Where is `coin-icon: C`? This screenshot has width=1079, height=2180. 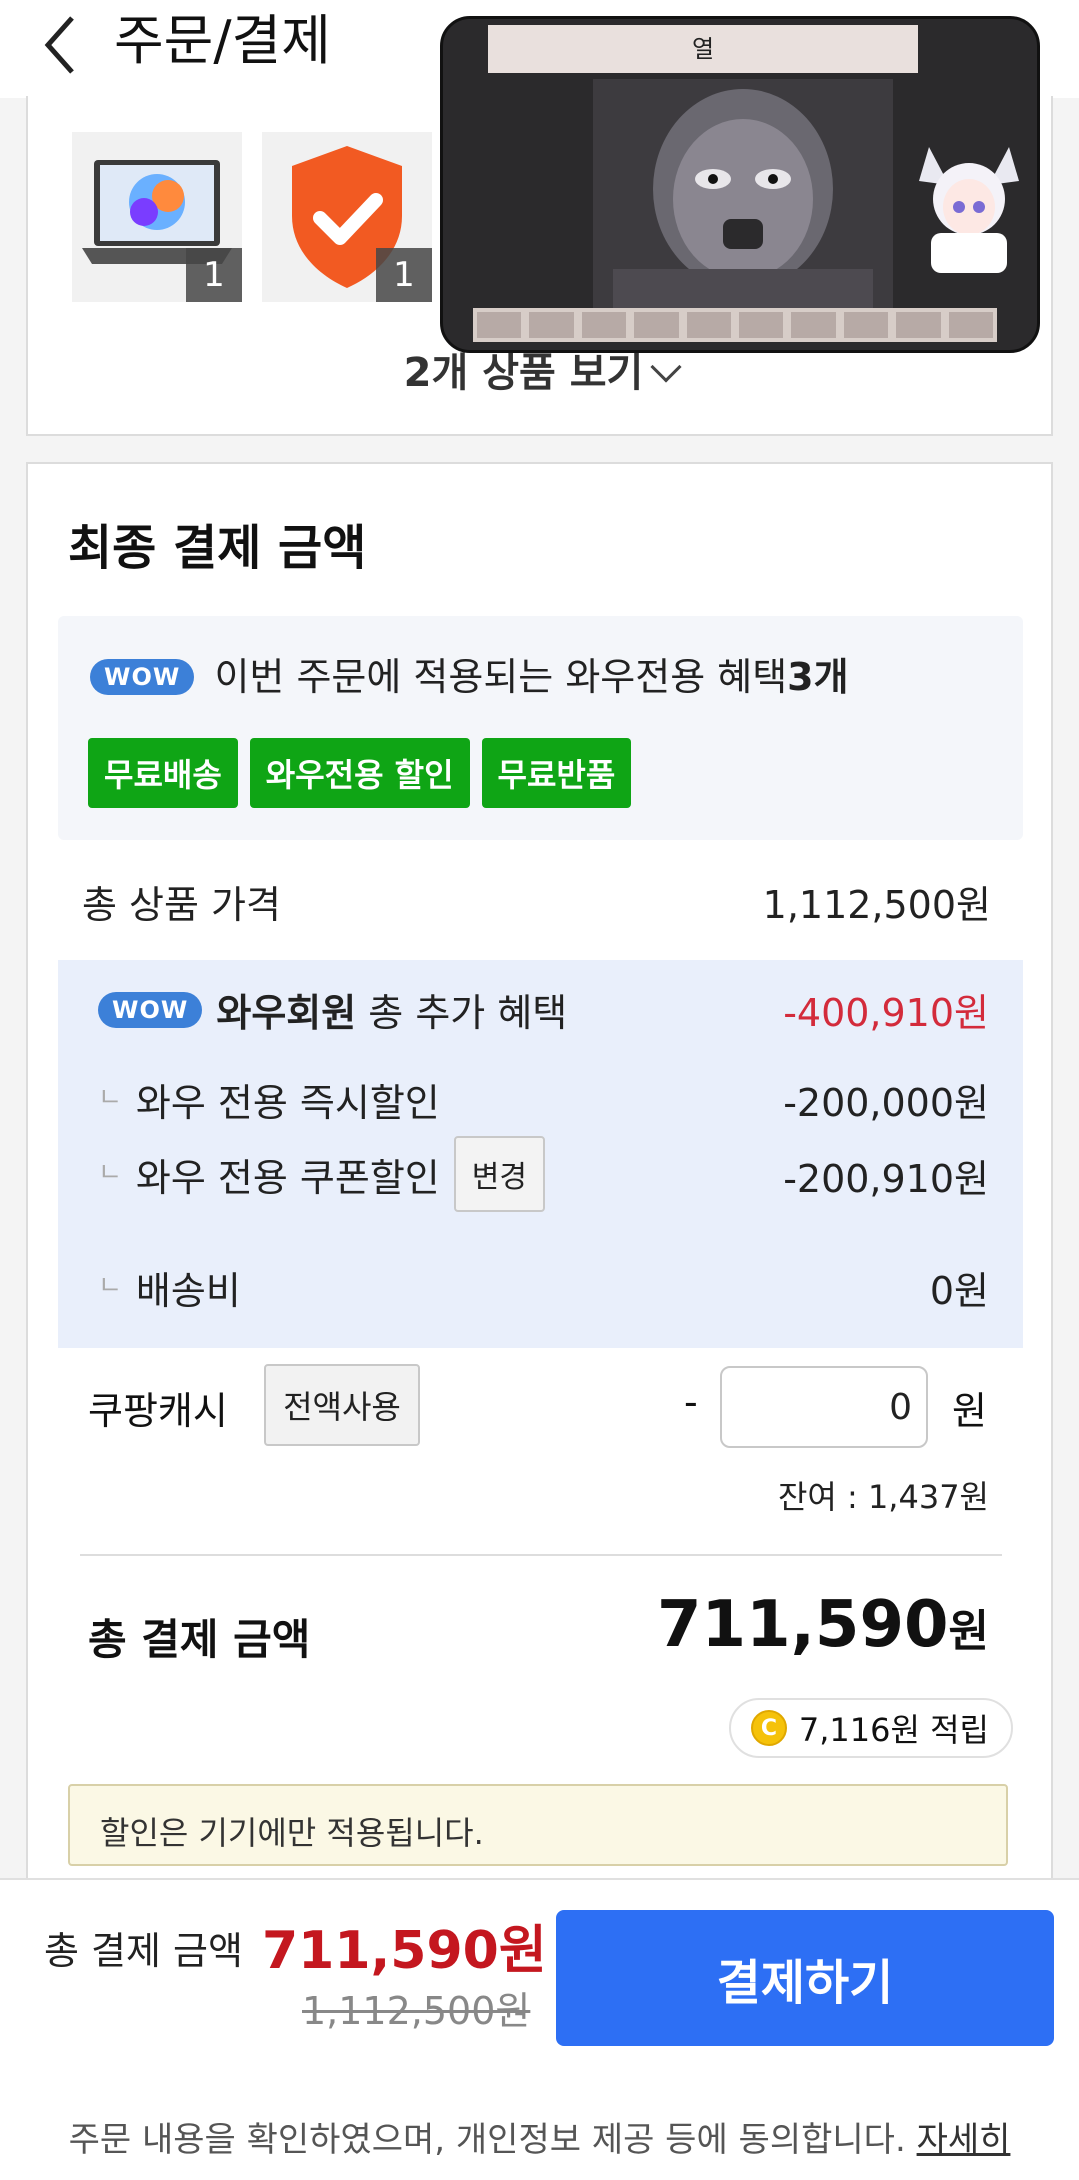
coin-icon: C is located at coordinates (768, 1728).